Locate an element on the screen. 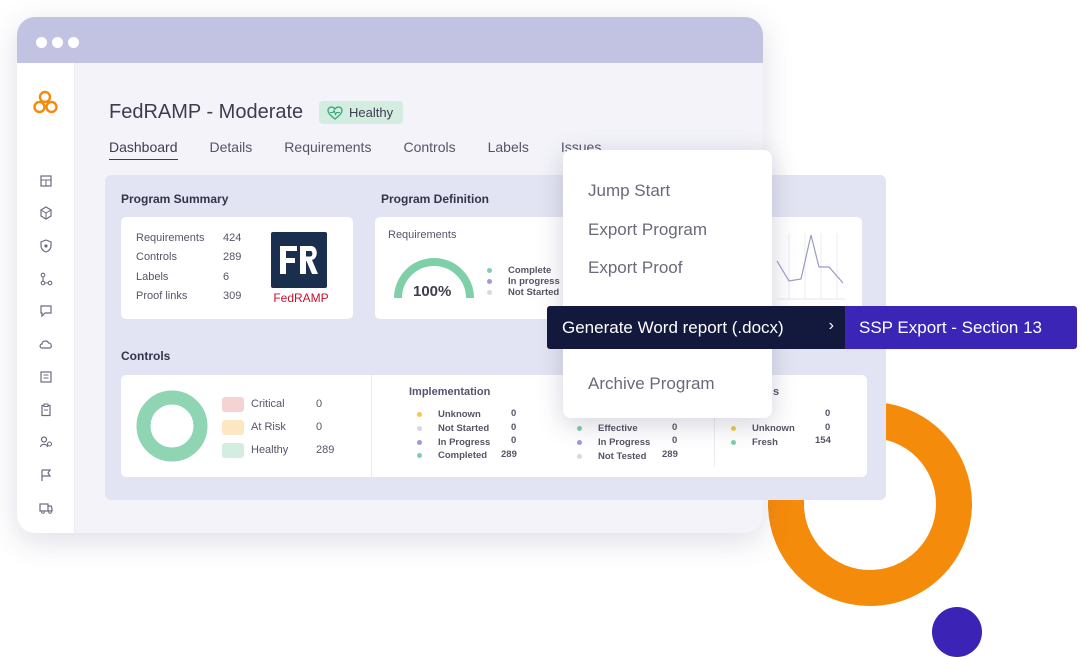  freshness-title: s is located at coordinates (776, 392).